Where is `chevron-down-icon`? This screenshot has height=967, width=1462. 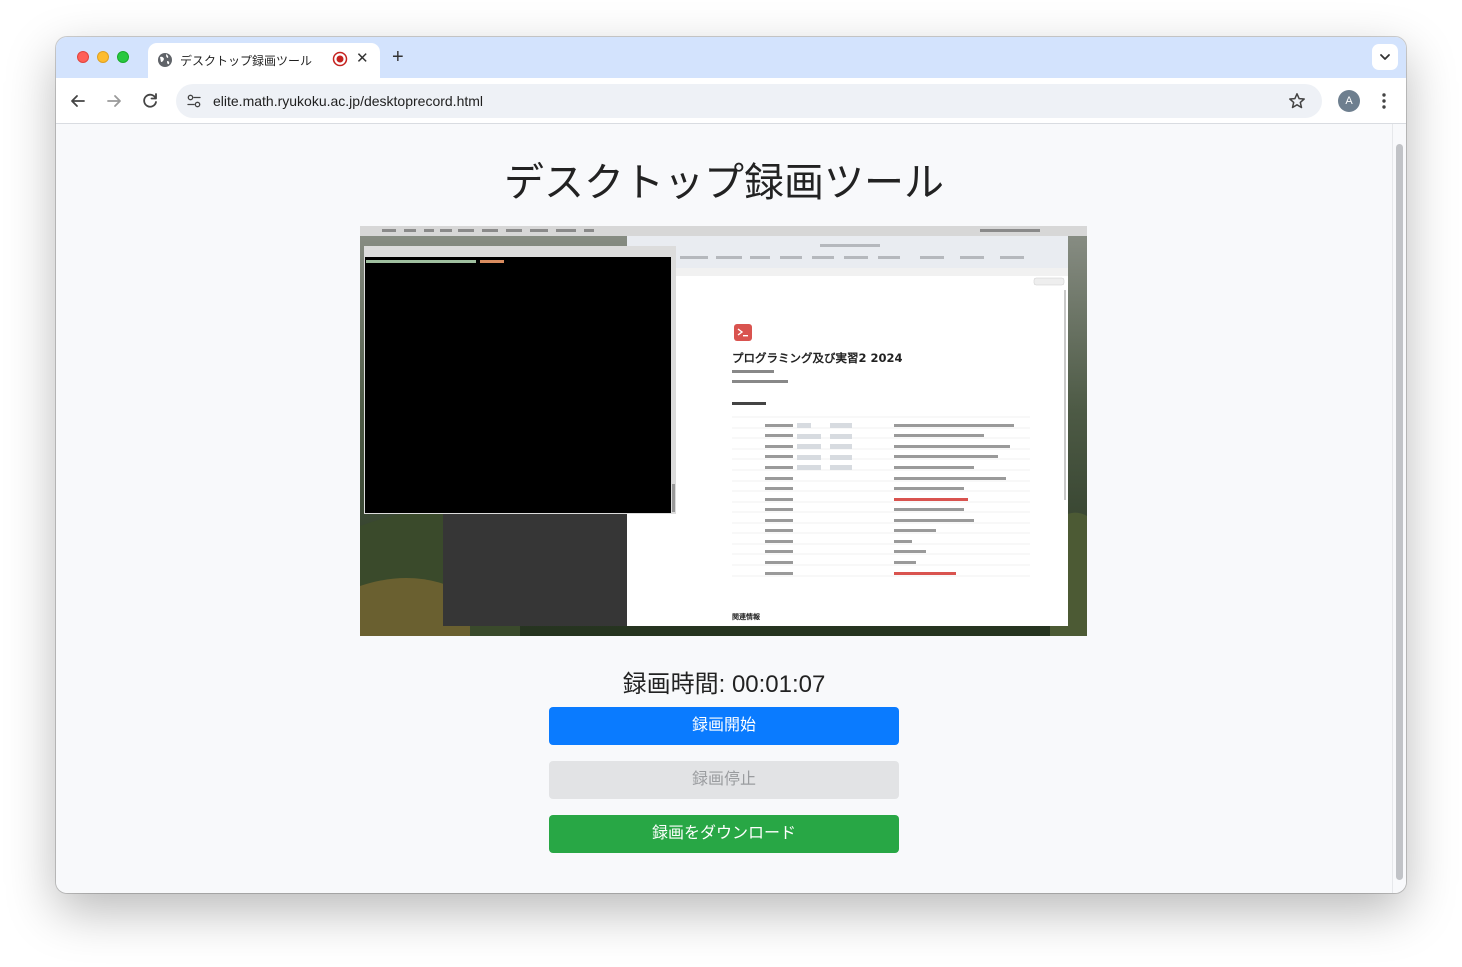 chevron-down-icon is located at coordinates (1385, 57).